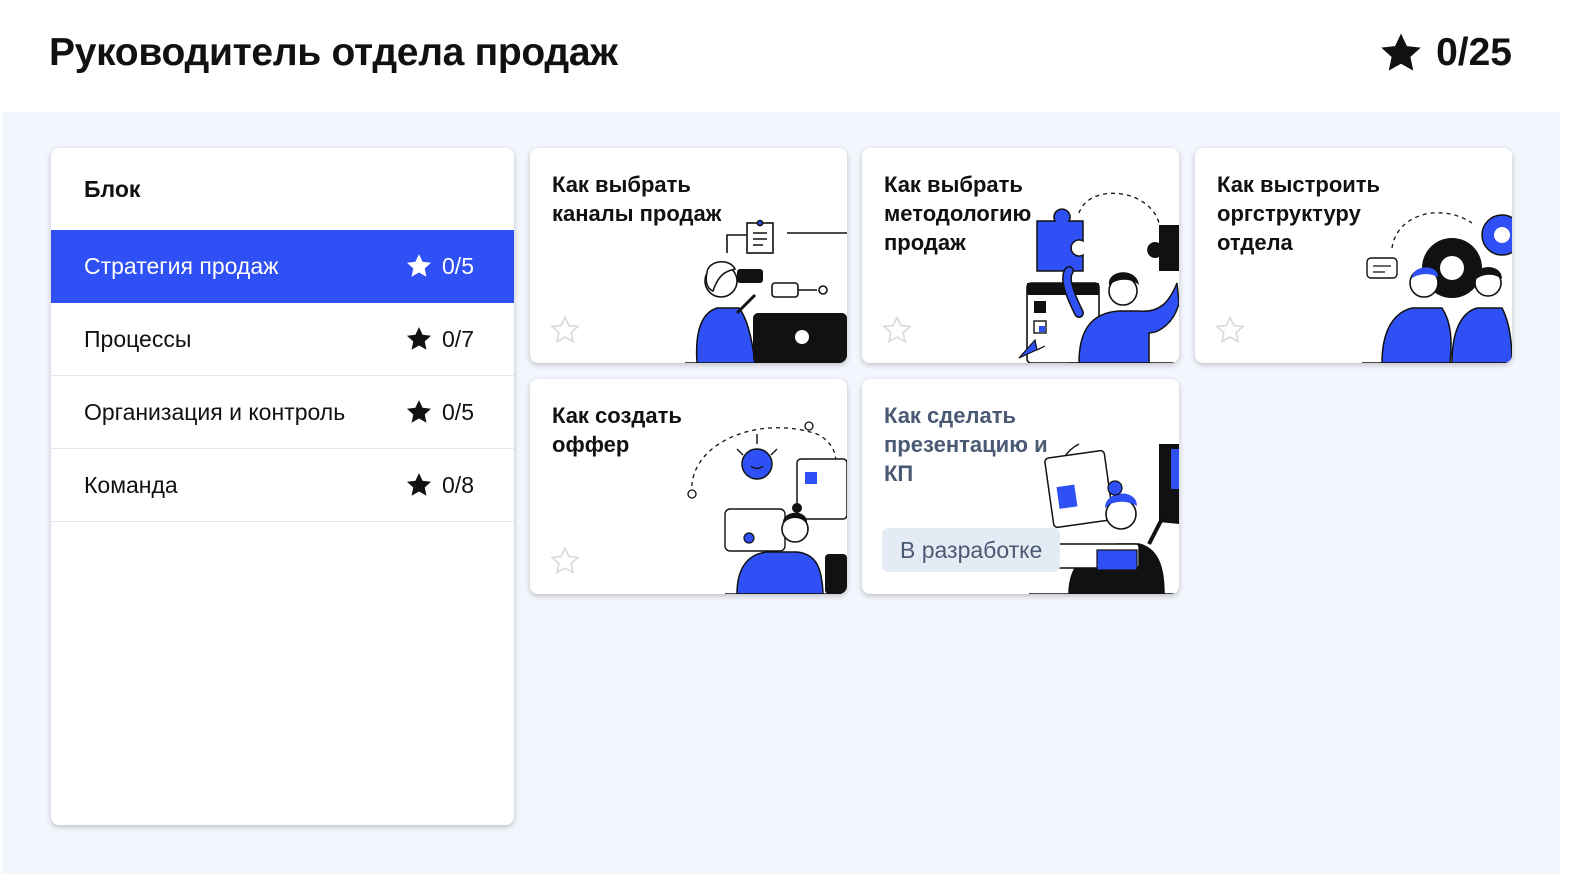  Describe the element at coordinates (458, 484) in the screenshot. I see `score-value: 0/8` at that location.